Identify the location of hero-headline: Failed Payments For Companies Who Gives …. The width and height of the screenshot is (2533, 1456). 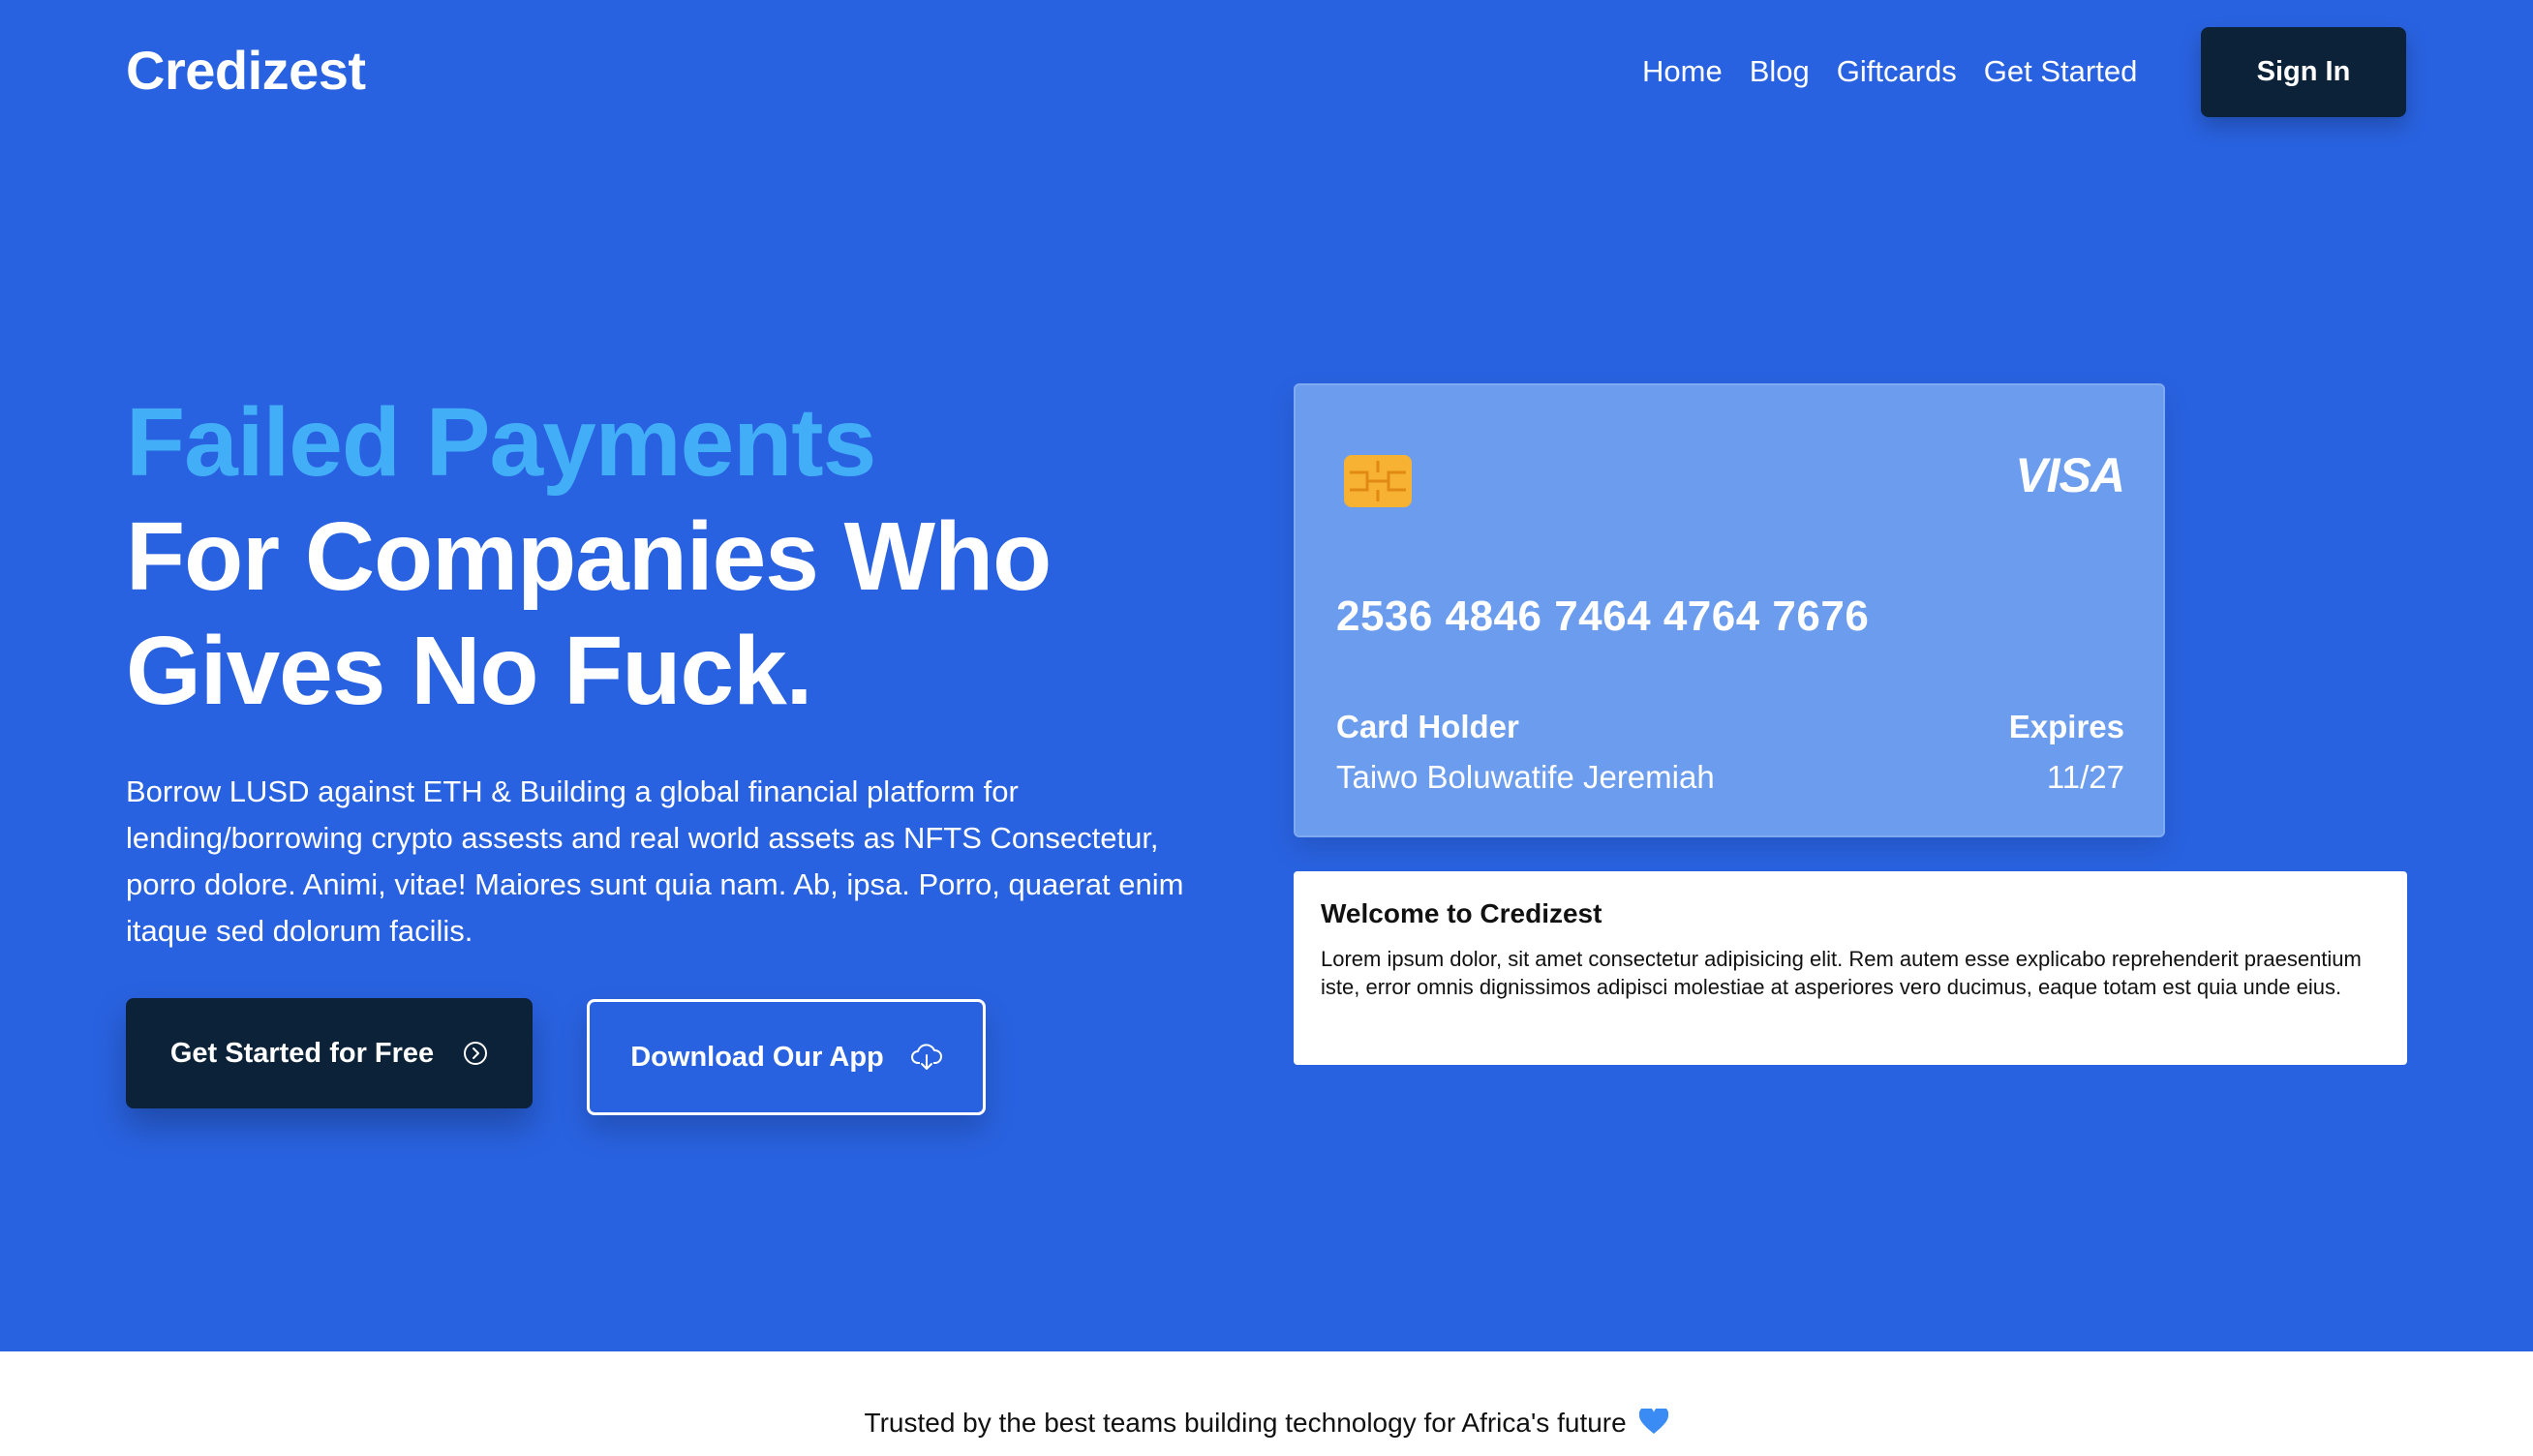
(682, 557).